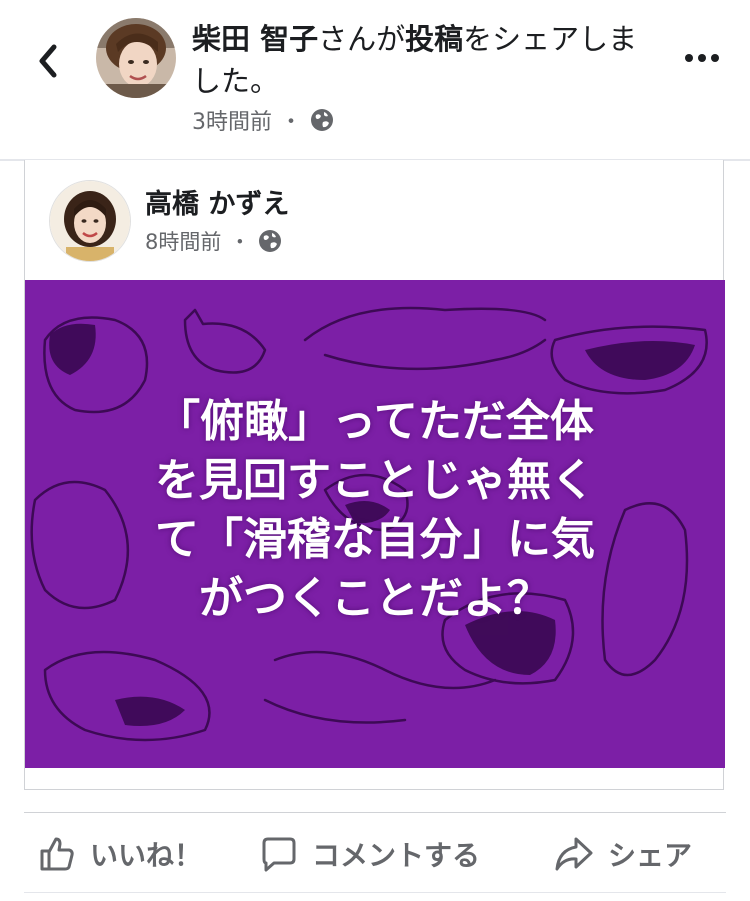 This screenshot has width=750, height=901. I want to click on share-button: シェア, so click(623, 854).